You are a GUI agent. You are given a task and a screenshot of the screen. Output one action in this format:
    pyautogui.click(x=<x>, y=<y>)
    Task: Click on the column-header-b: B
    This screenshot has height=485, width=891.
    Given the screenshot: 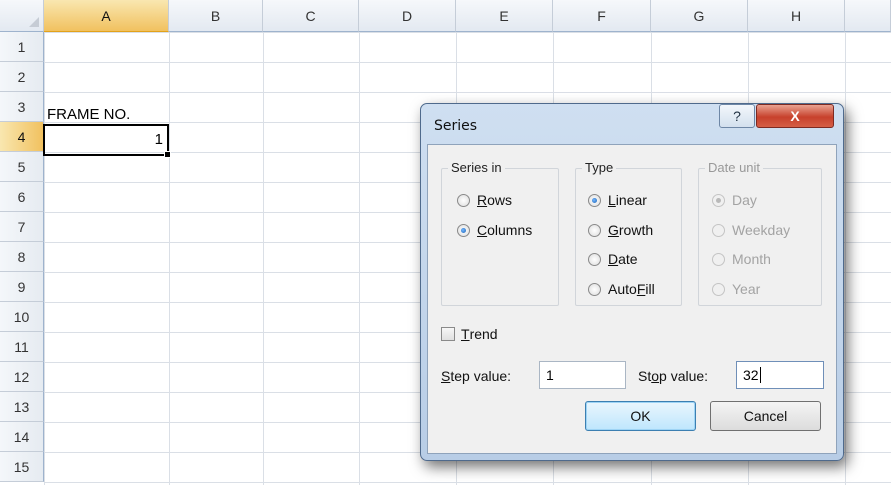 What is the action you would take?
    pyautogui.click(x=216, y=16)
    